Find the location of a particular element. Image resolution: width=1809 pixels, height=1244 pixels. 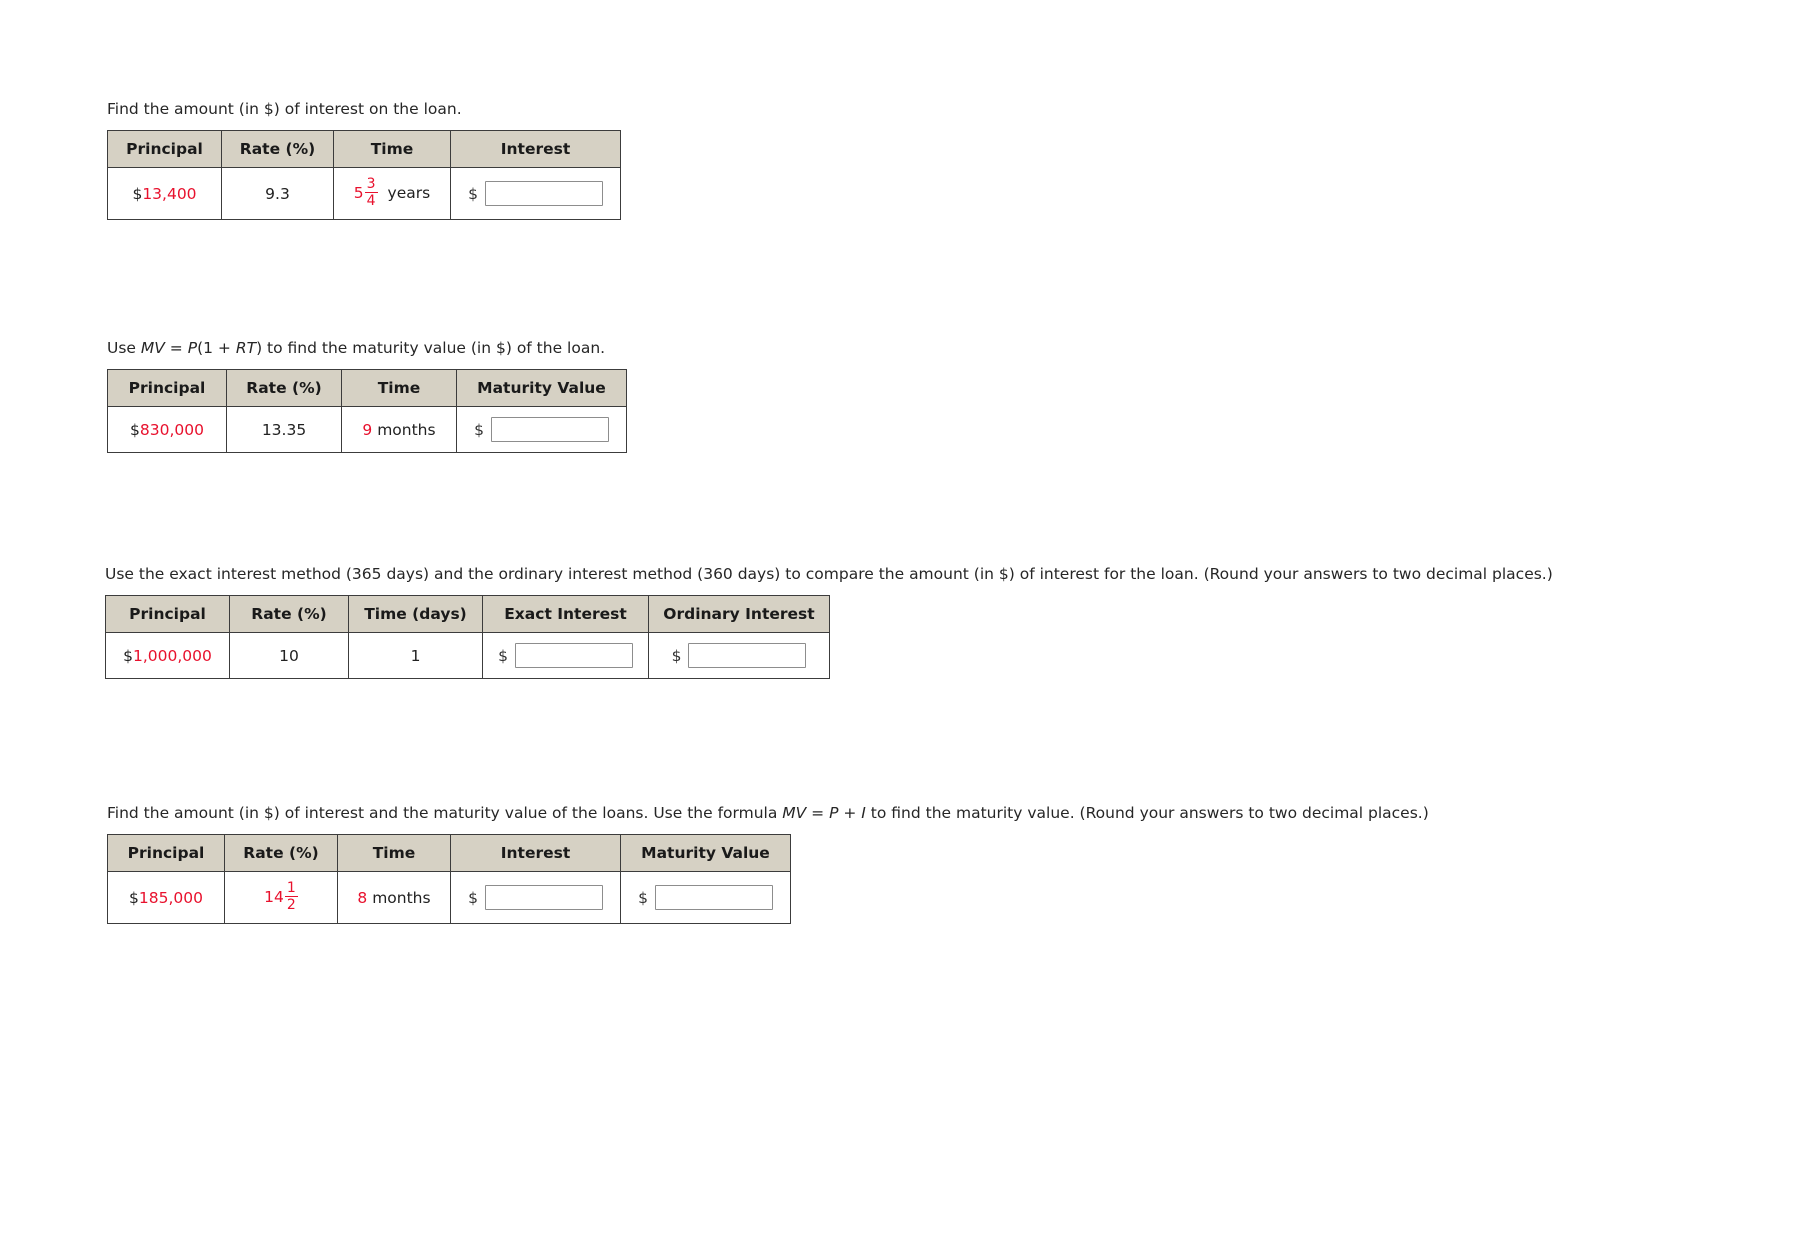

prompt-var-p: P is located at coordinates (192, 348).